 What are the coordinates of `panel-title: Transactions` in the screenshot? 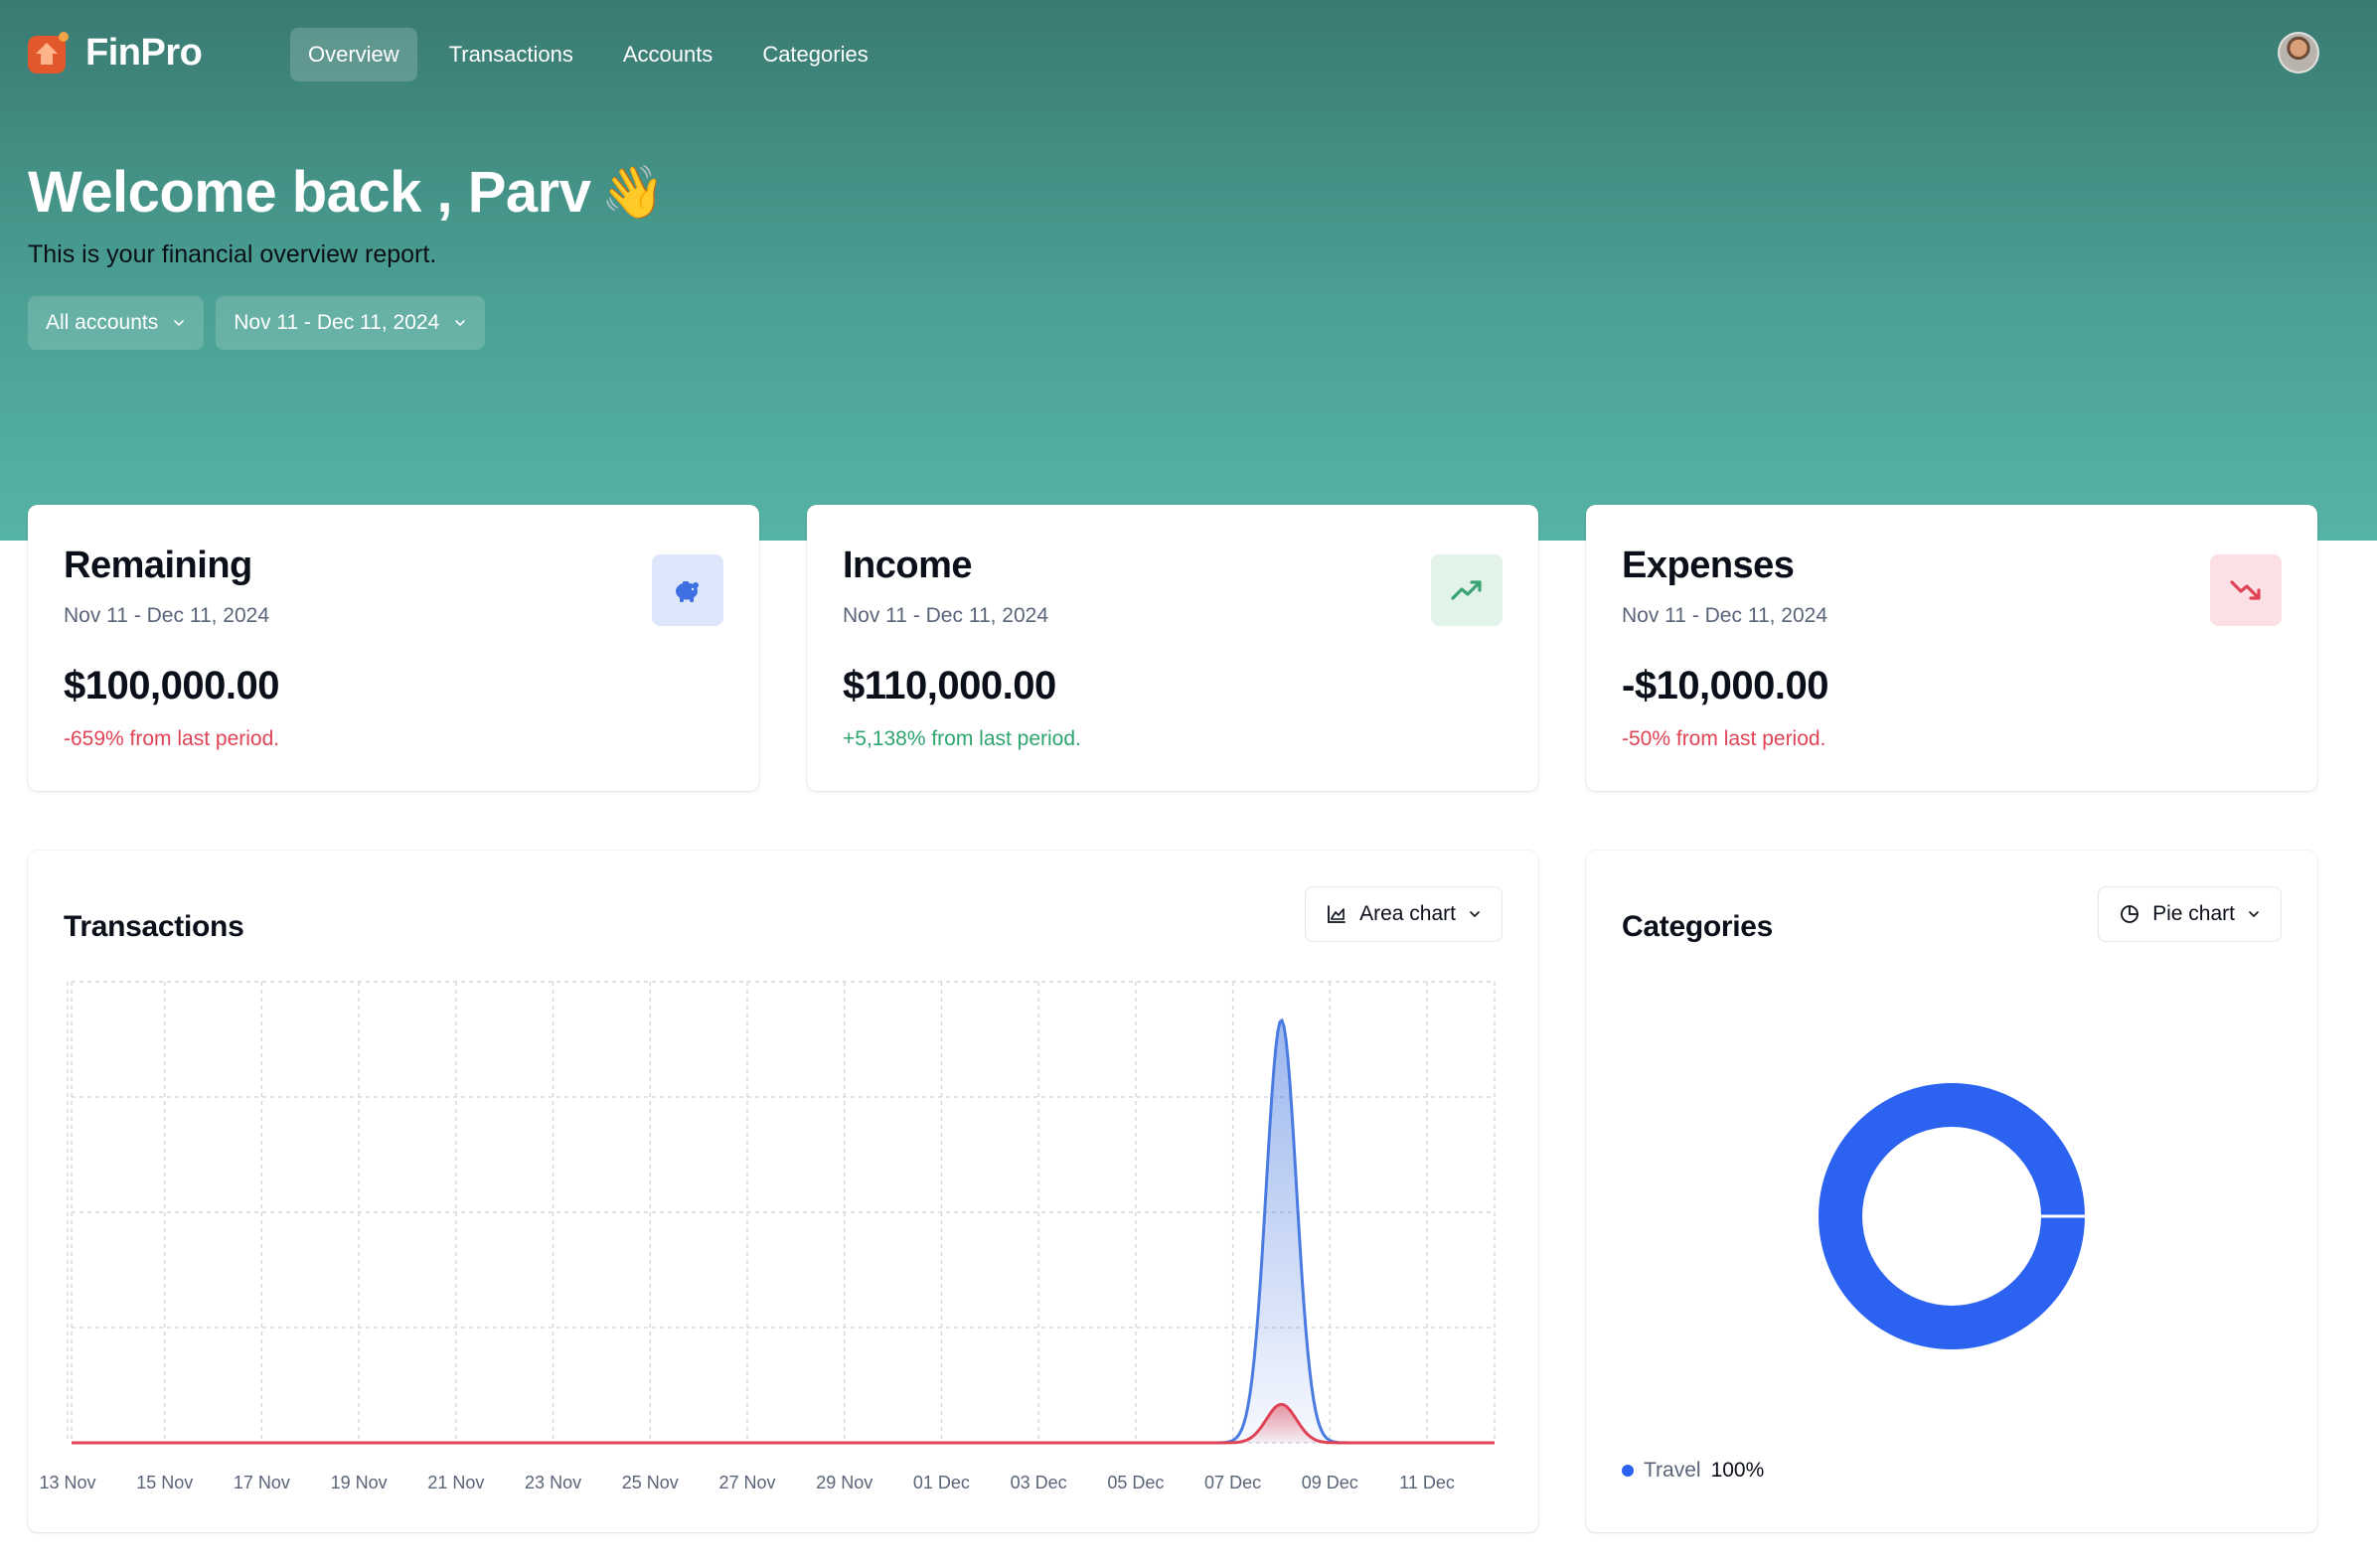 It's located at (154, 927).